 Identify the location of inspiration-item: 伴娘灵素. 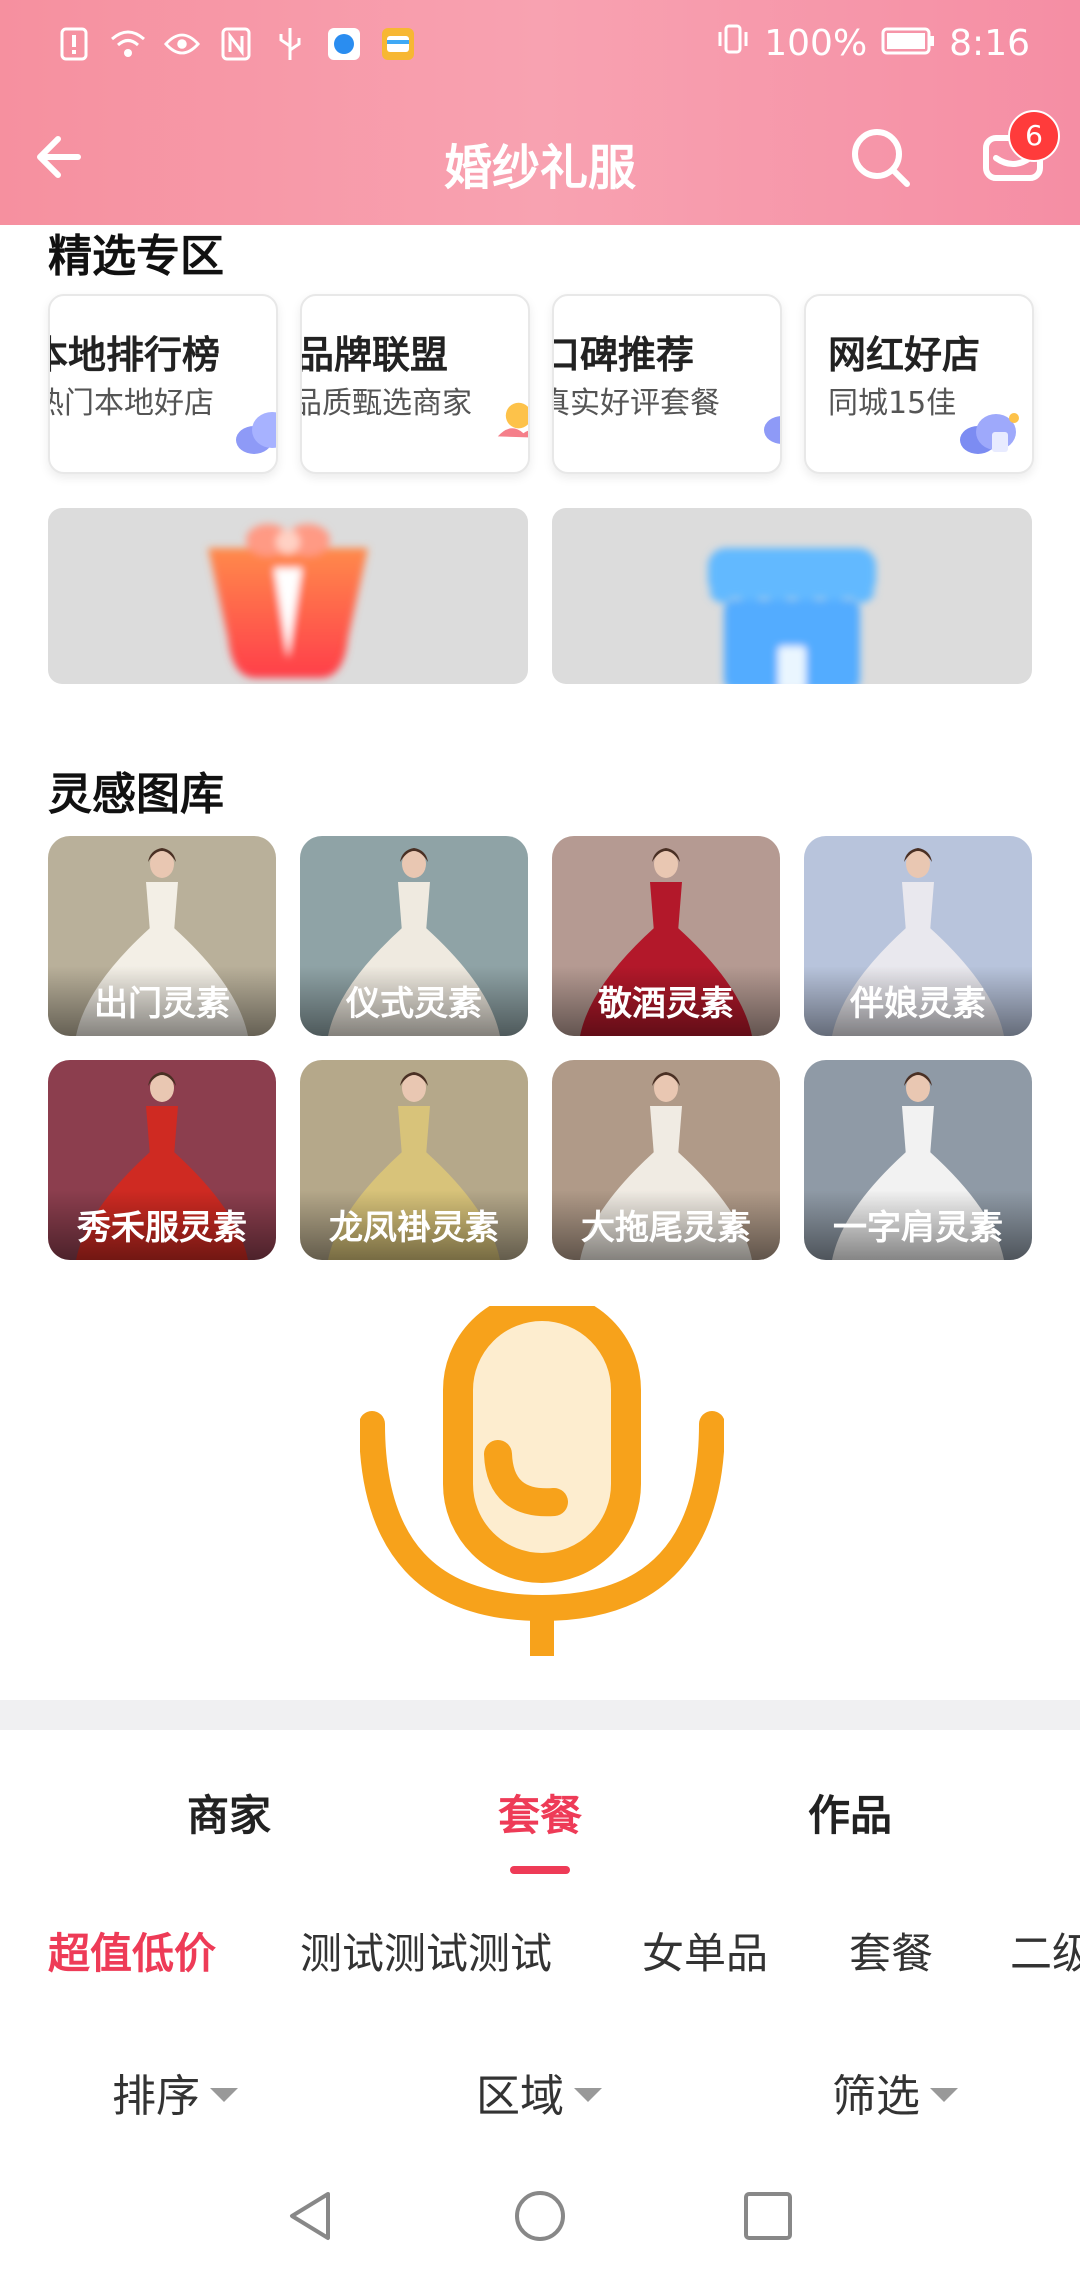
(918, 936).